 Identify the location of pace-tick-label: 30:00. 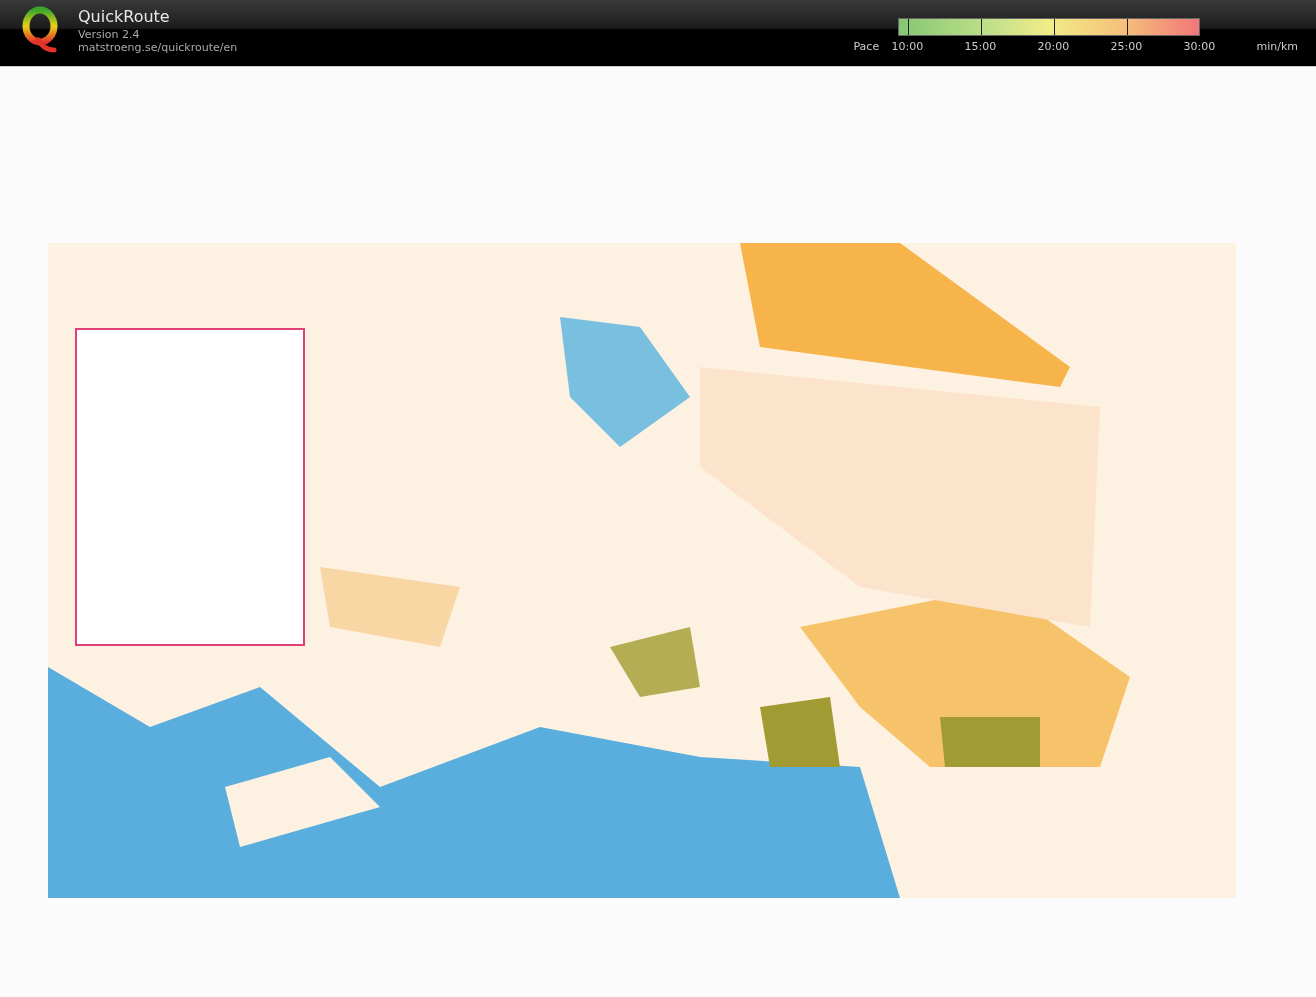
(1200, 46).